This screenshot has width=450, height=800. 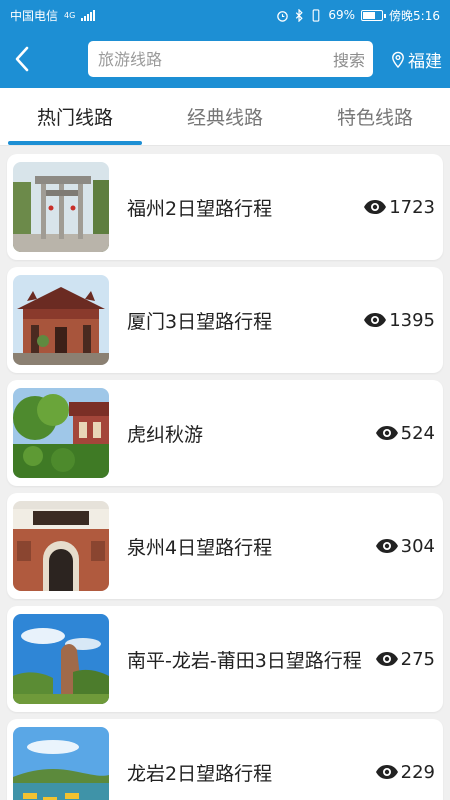 What do you see at coordinates (358, 15) in the screenshot?
I see `status-right: 69% 傍晚5:16` at bounding box center [358, 15].